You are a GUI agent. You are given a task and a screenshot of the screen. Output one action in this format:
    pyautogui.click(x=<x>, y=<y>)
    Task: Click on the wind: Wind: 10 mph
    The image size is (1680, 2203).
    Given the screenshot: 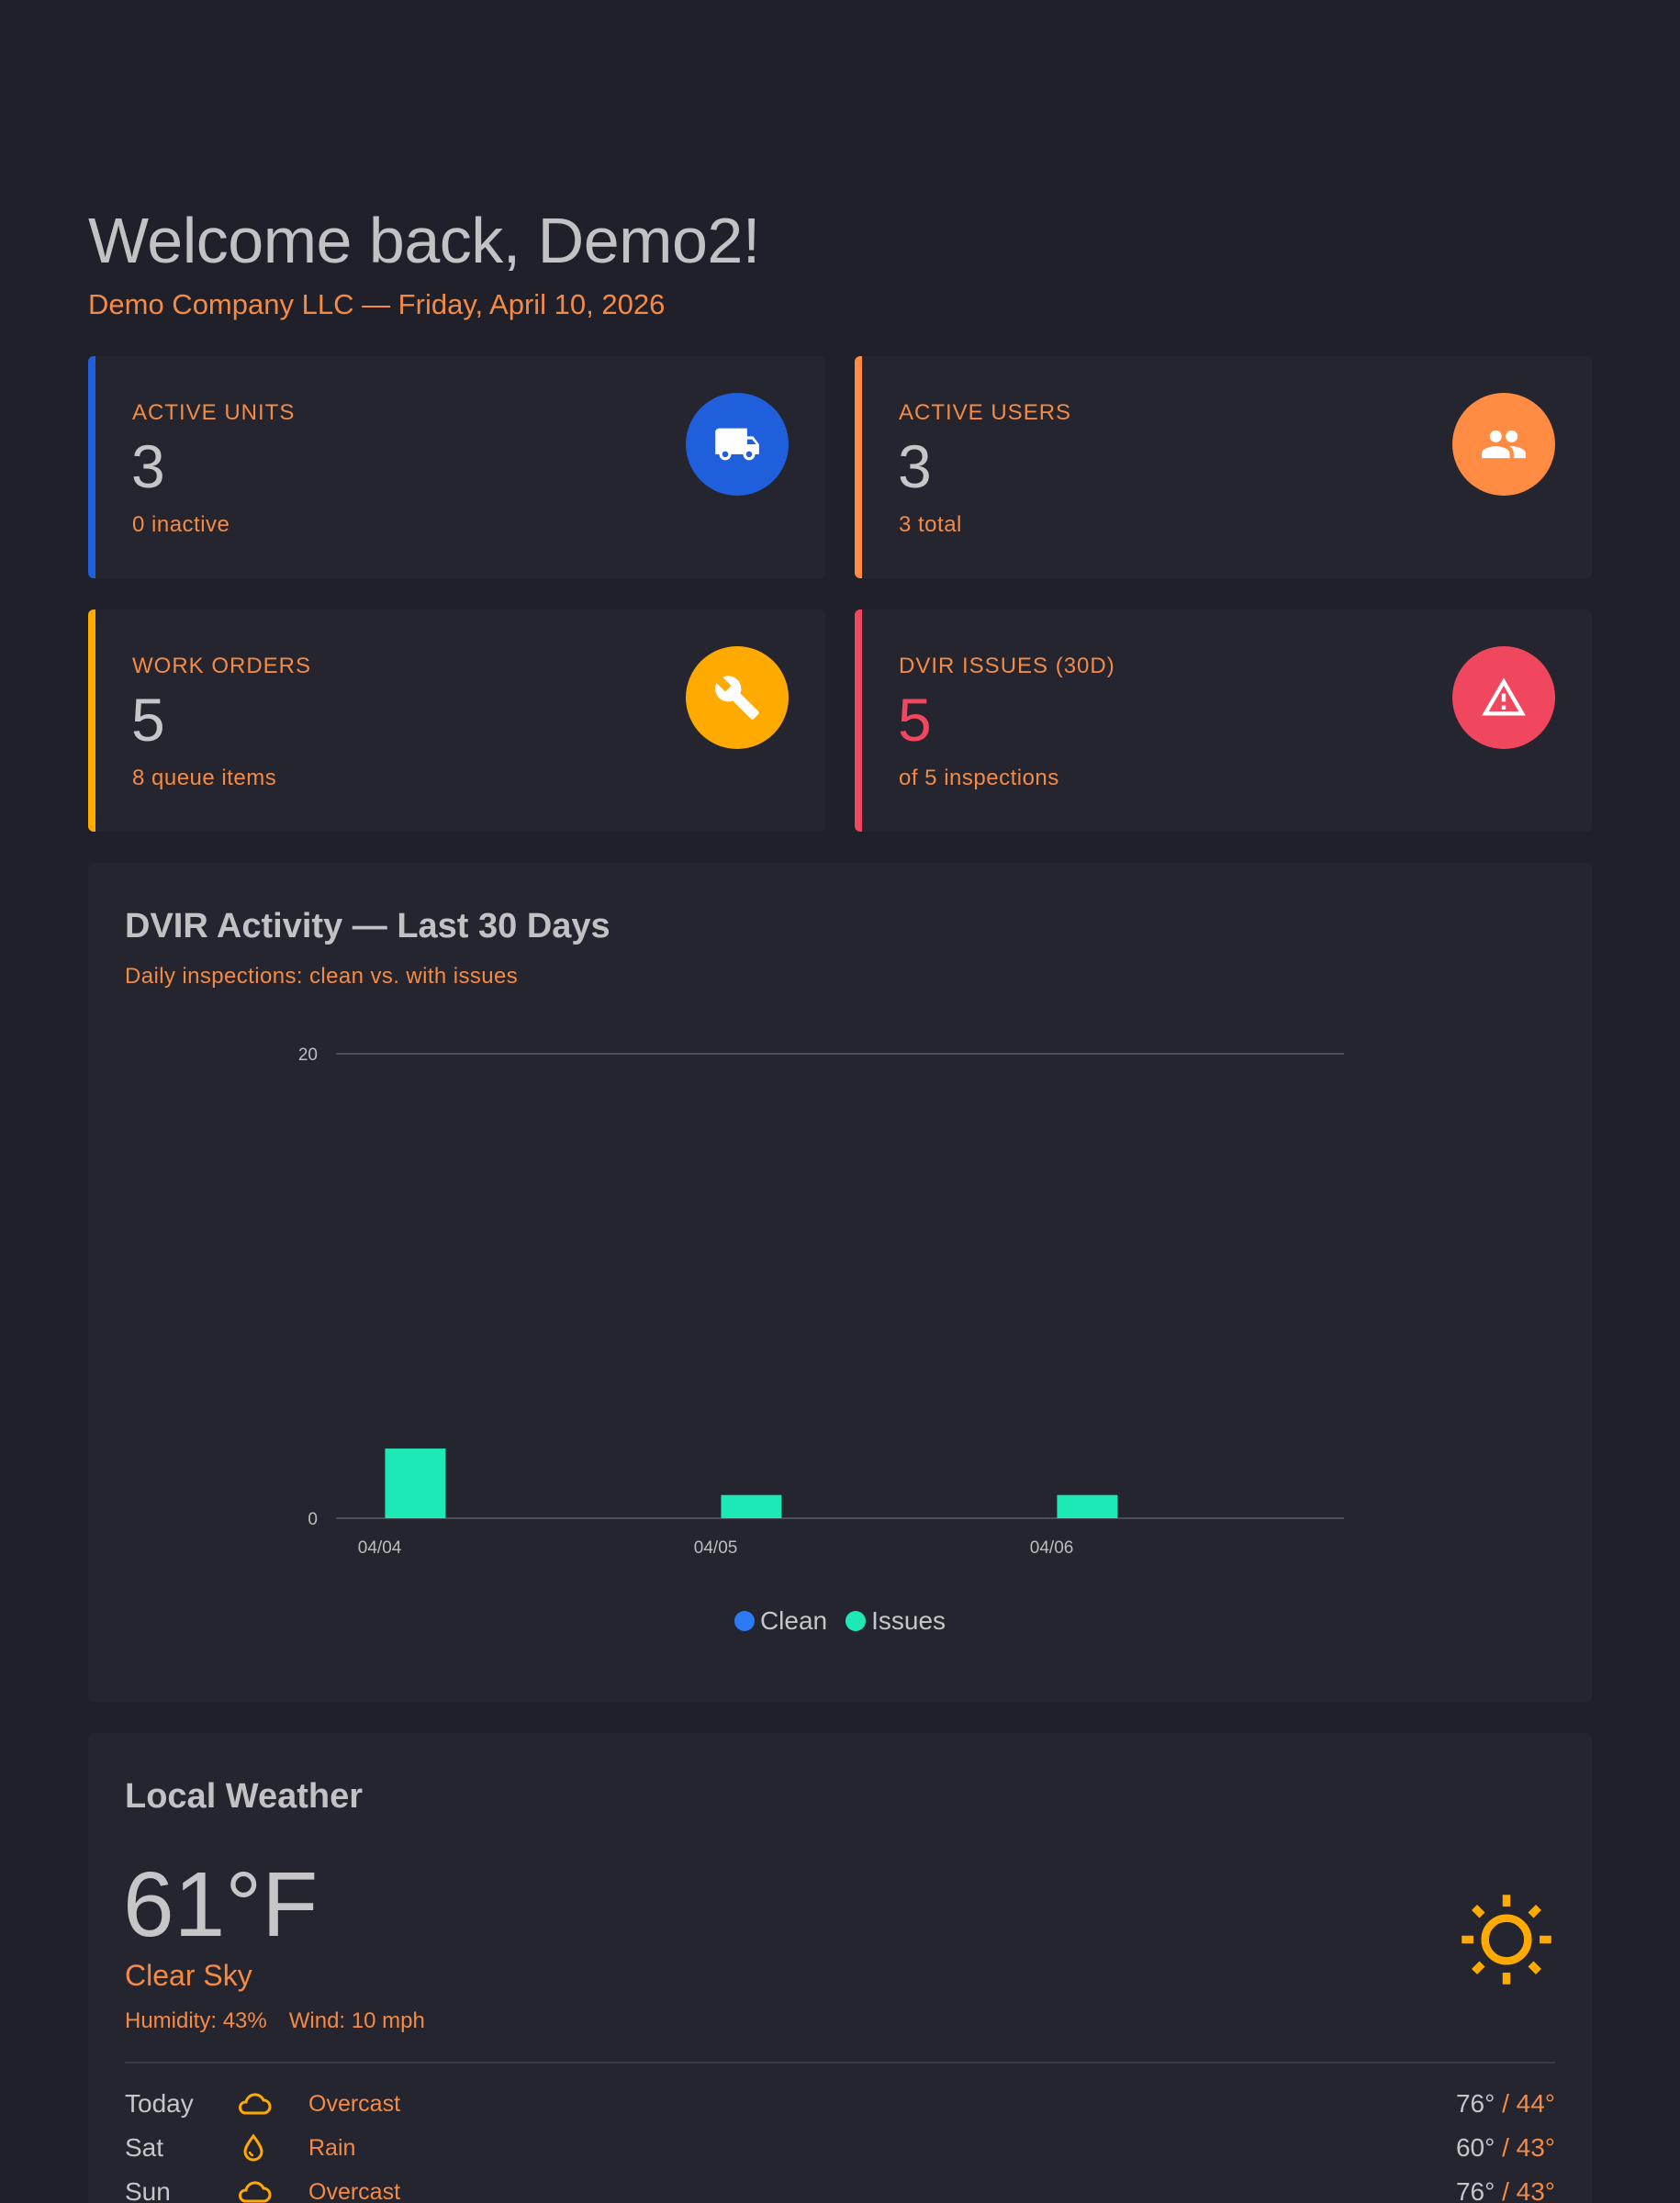 What is the action you would take?
    pyautogui.click(x=356, y=2021)
    